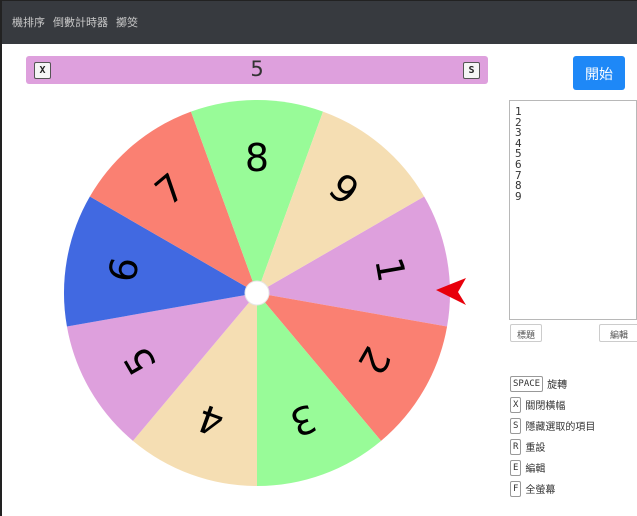 The image size is (637, 516). I want to click on shortcut-f: F 全螢幕, so click(552, 488).